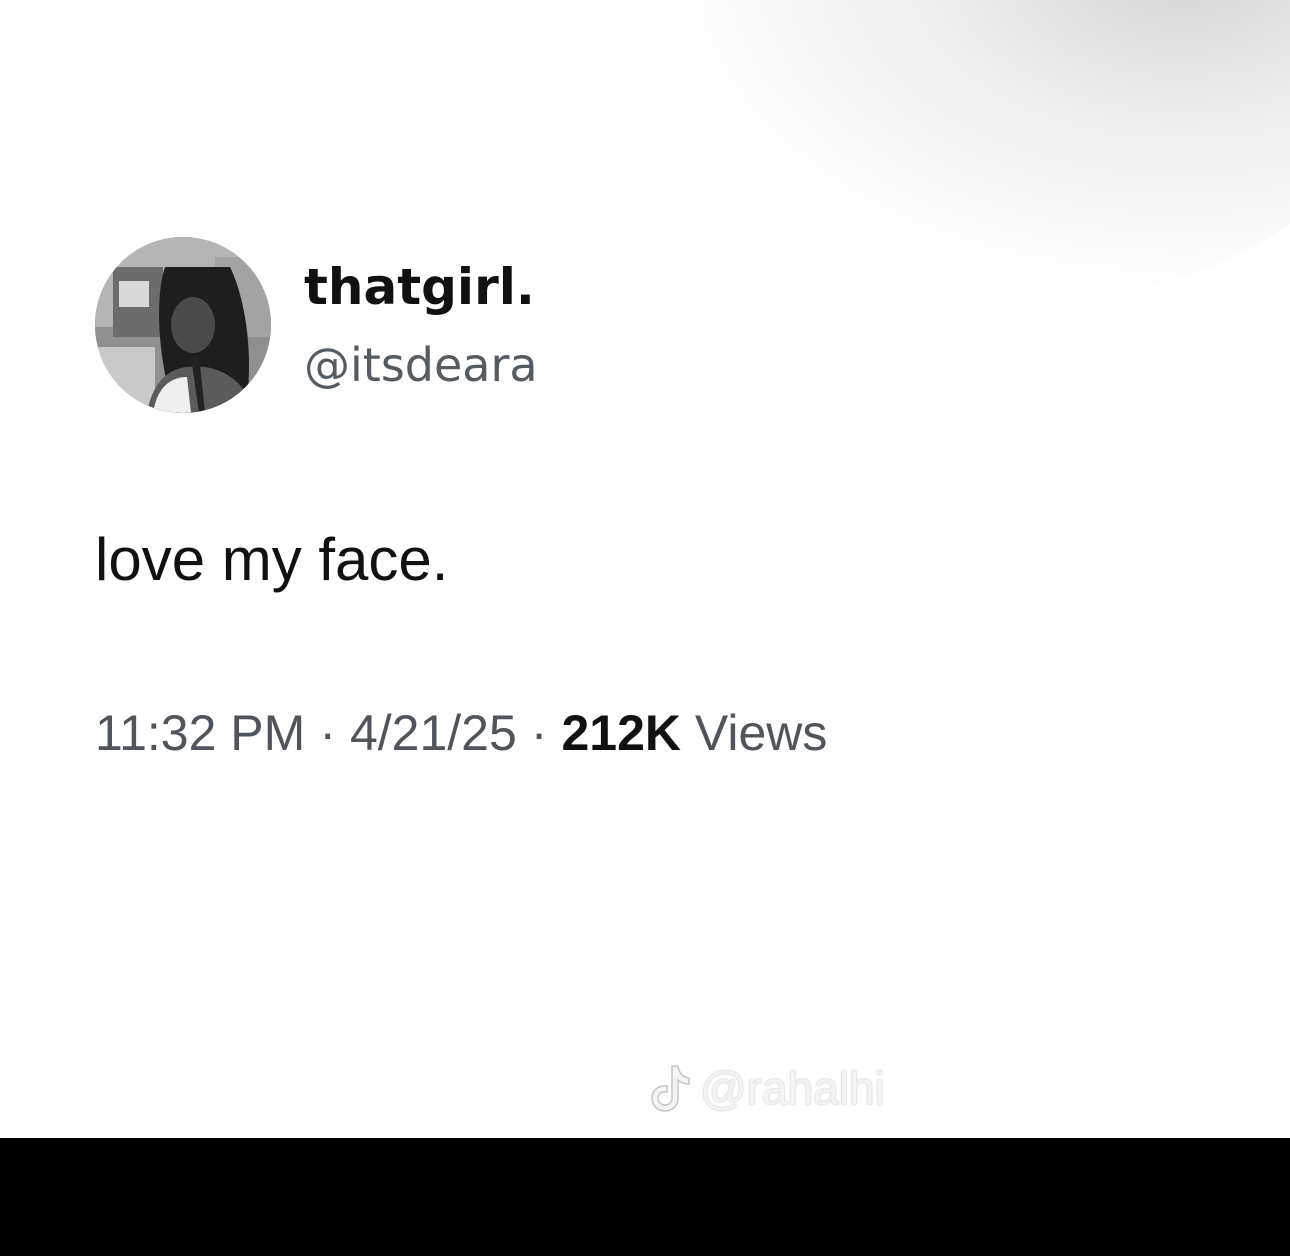 This screenshot has height=1256, width=1290. What do you see at coordinates (200, 733) in the screenshot?
I see `tweet-time: 11:32 PM` at bounding box center [200, 733].